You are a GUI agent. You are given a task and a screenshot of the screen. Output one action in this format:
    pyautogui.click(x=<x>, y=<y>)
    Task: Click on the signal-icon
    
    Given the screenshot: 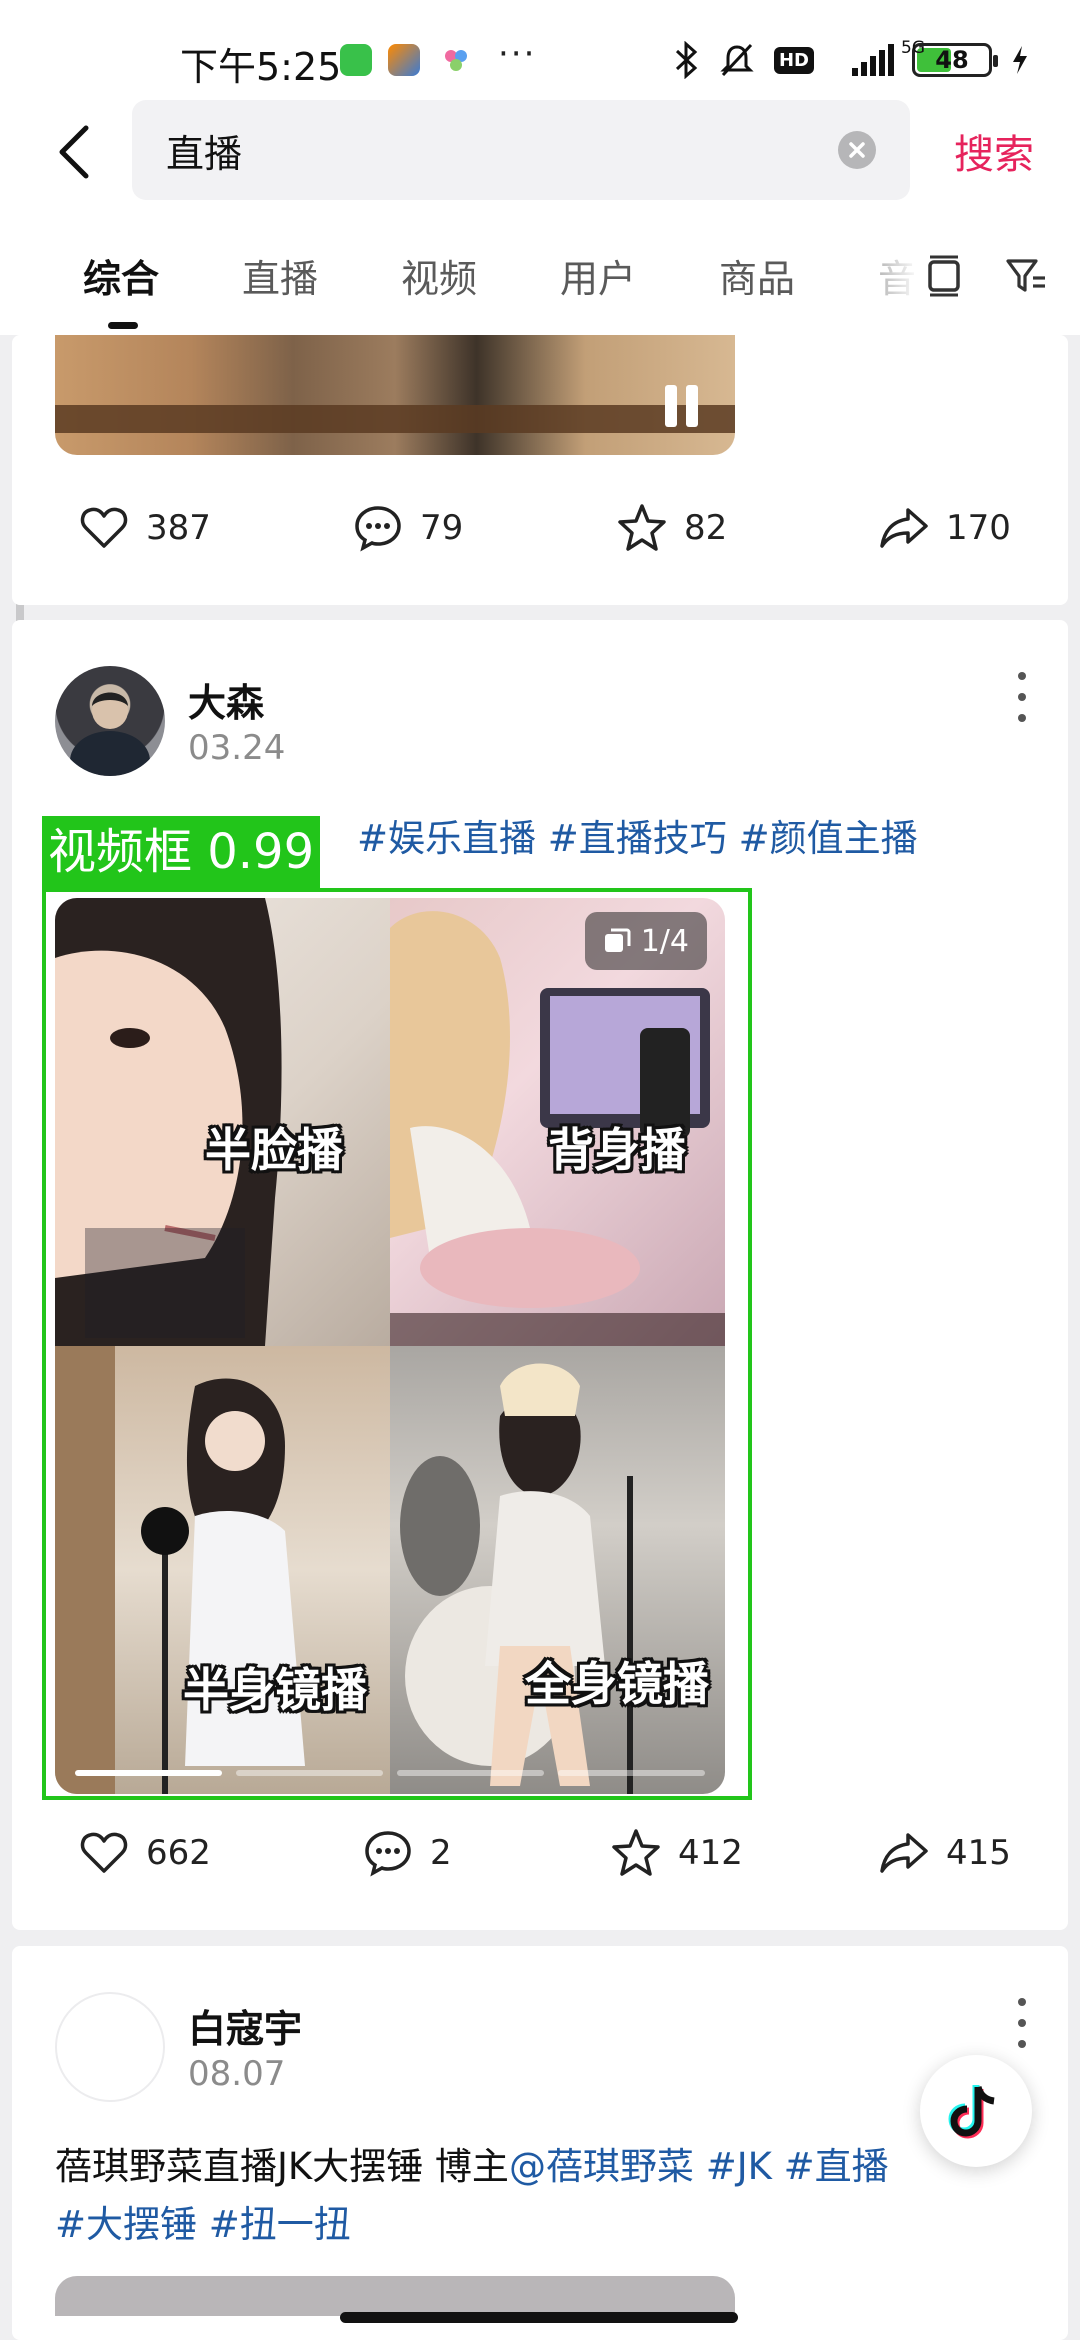 What is the action you would take?
    pyautogui.click(x=873, y=60)
    